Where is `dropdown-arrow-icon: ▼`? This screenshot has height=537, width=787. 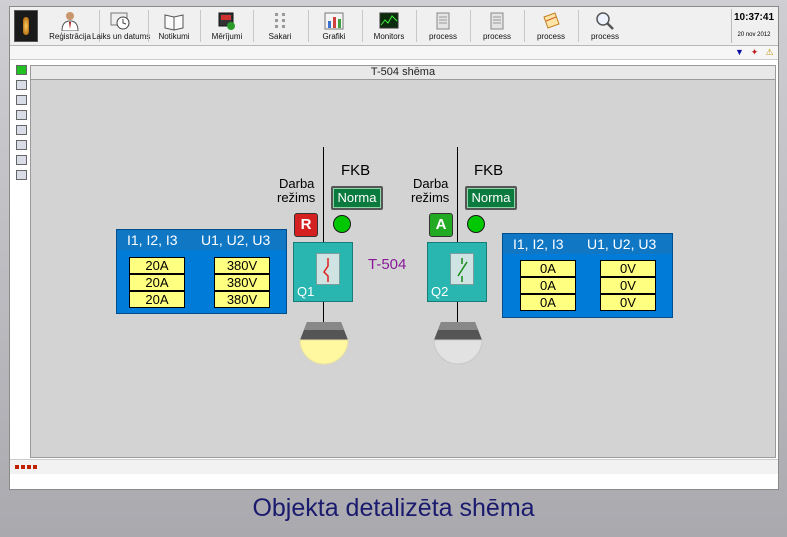
dropdown-arrow-icon: ▼ is located at coordinates (739, 52).